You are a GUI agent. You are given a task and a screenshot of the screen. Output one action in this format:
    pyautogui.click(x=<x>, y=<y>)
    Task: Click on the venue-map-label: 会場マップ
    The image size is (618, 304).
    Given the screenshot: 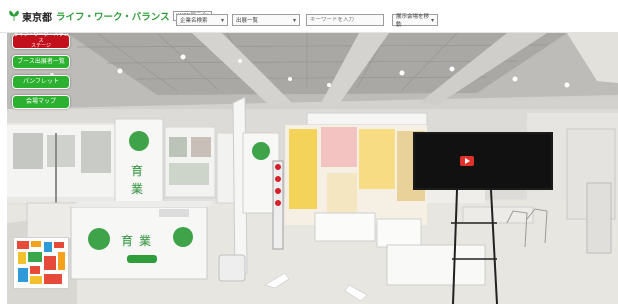 What is the action you would take?
    pyautogui.click(x=40, y=101)
    